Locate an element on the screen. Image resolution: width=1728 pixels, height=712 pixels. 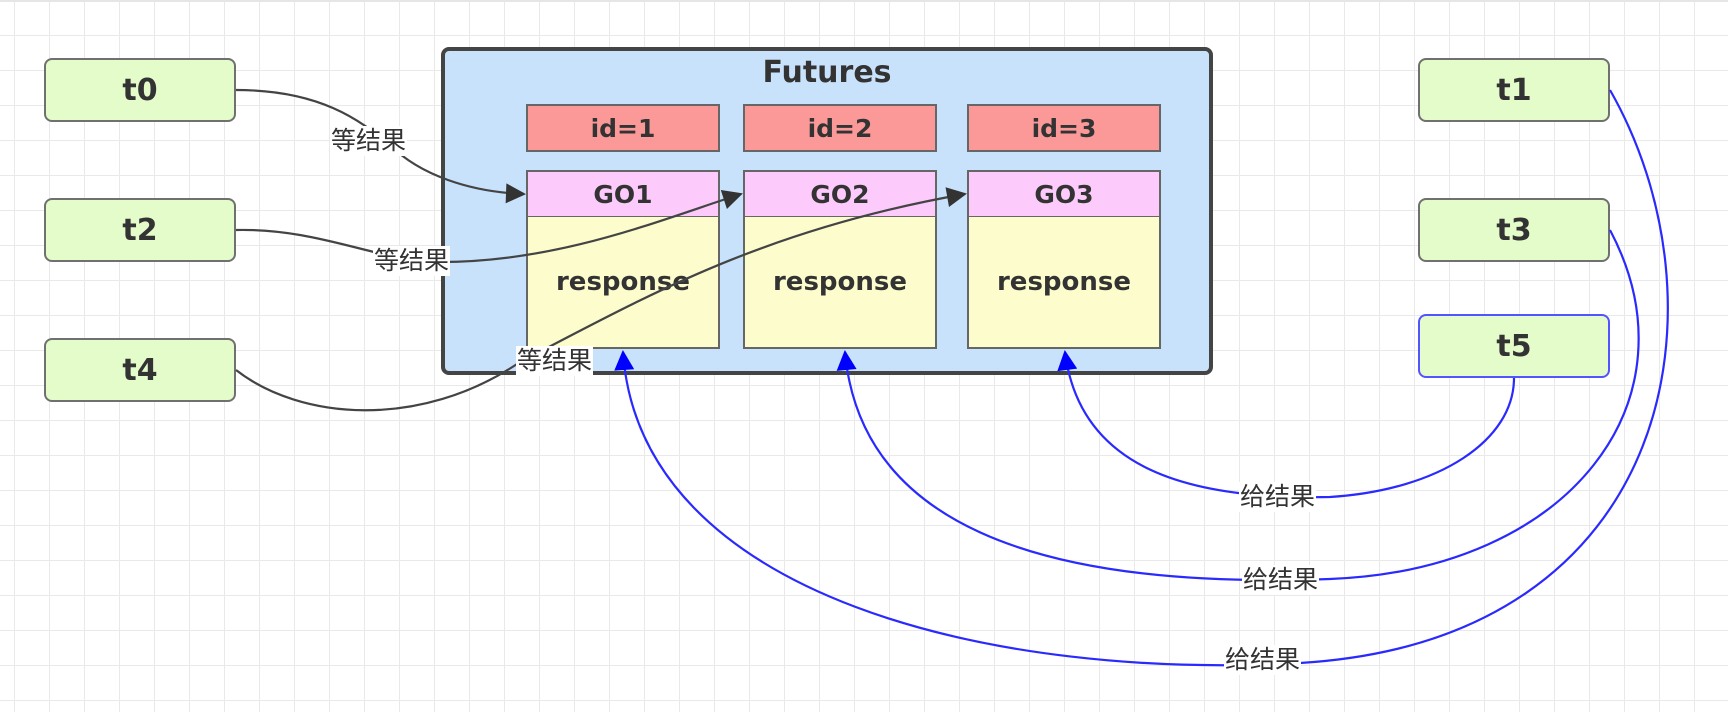
thread-node-t4: t4 is located at coordinates (140, 370).